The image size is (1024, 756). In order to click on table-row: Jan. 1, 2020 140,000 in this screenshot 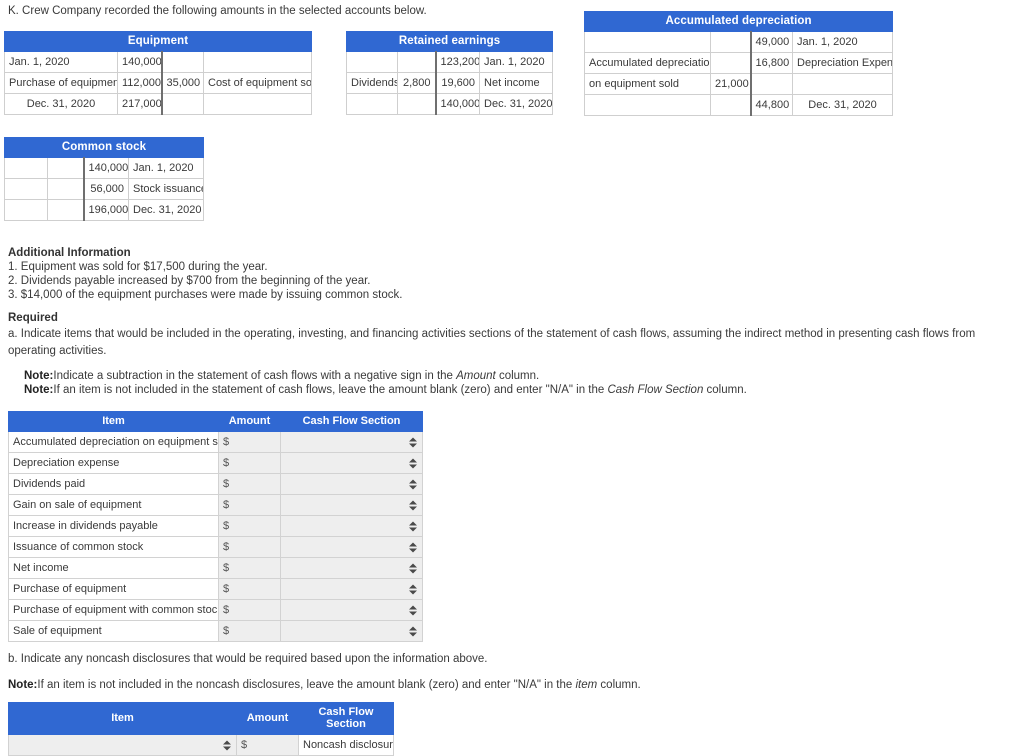, I will do `click(158, 62)`.